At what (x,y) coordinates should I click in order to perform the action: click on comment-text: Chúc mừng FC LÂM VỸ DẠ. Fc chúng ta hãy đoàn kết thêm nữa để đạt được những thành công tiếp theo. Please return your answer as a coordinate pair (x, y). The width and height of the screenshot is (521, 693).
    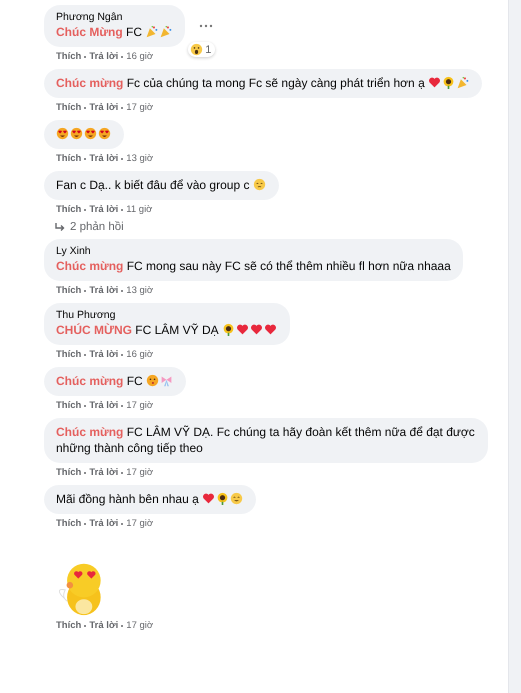
    Looking at the image, I should click on (265, 440).